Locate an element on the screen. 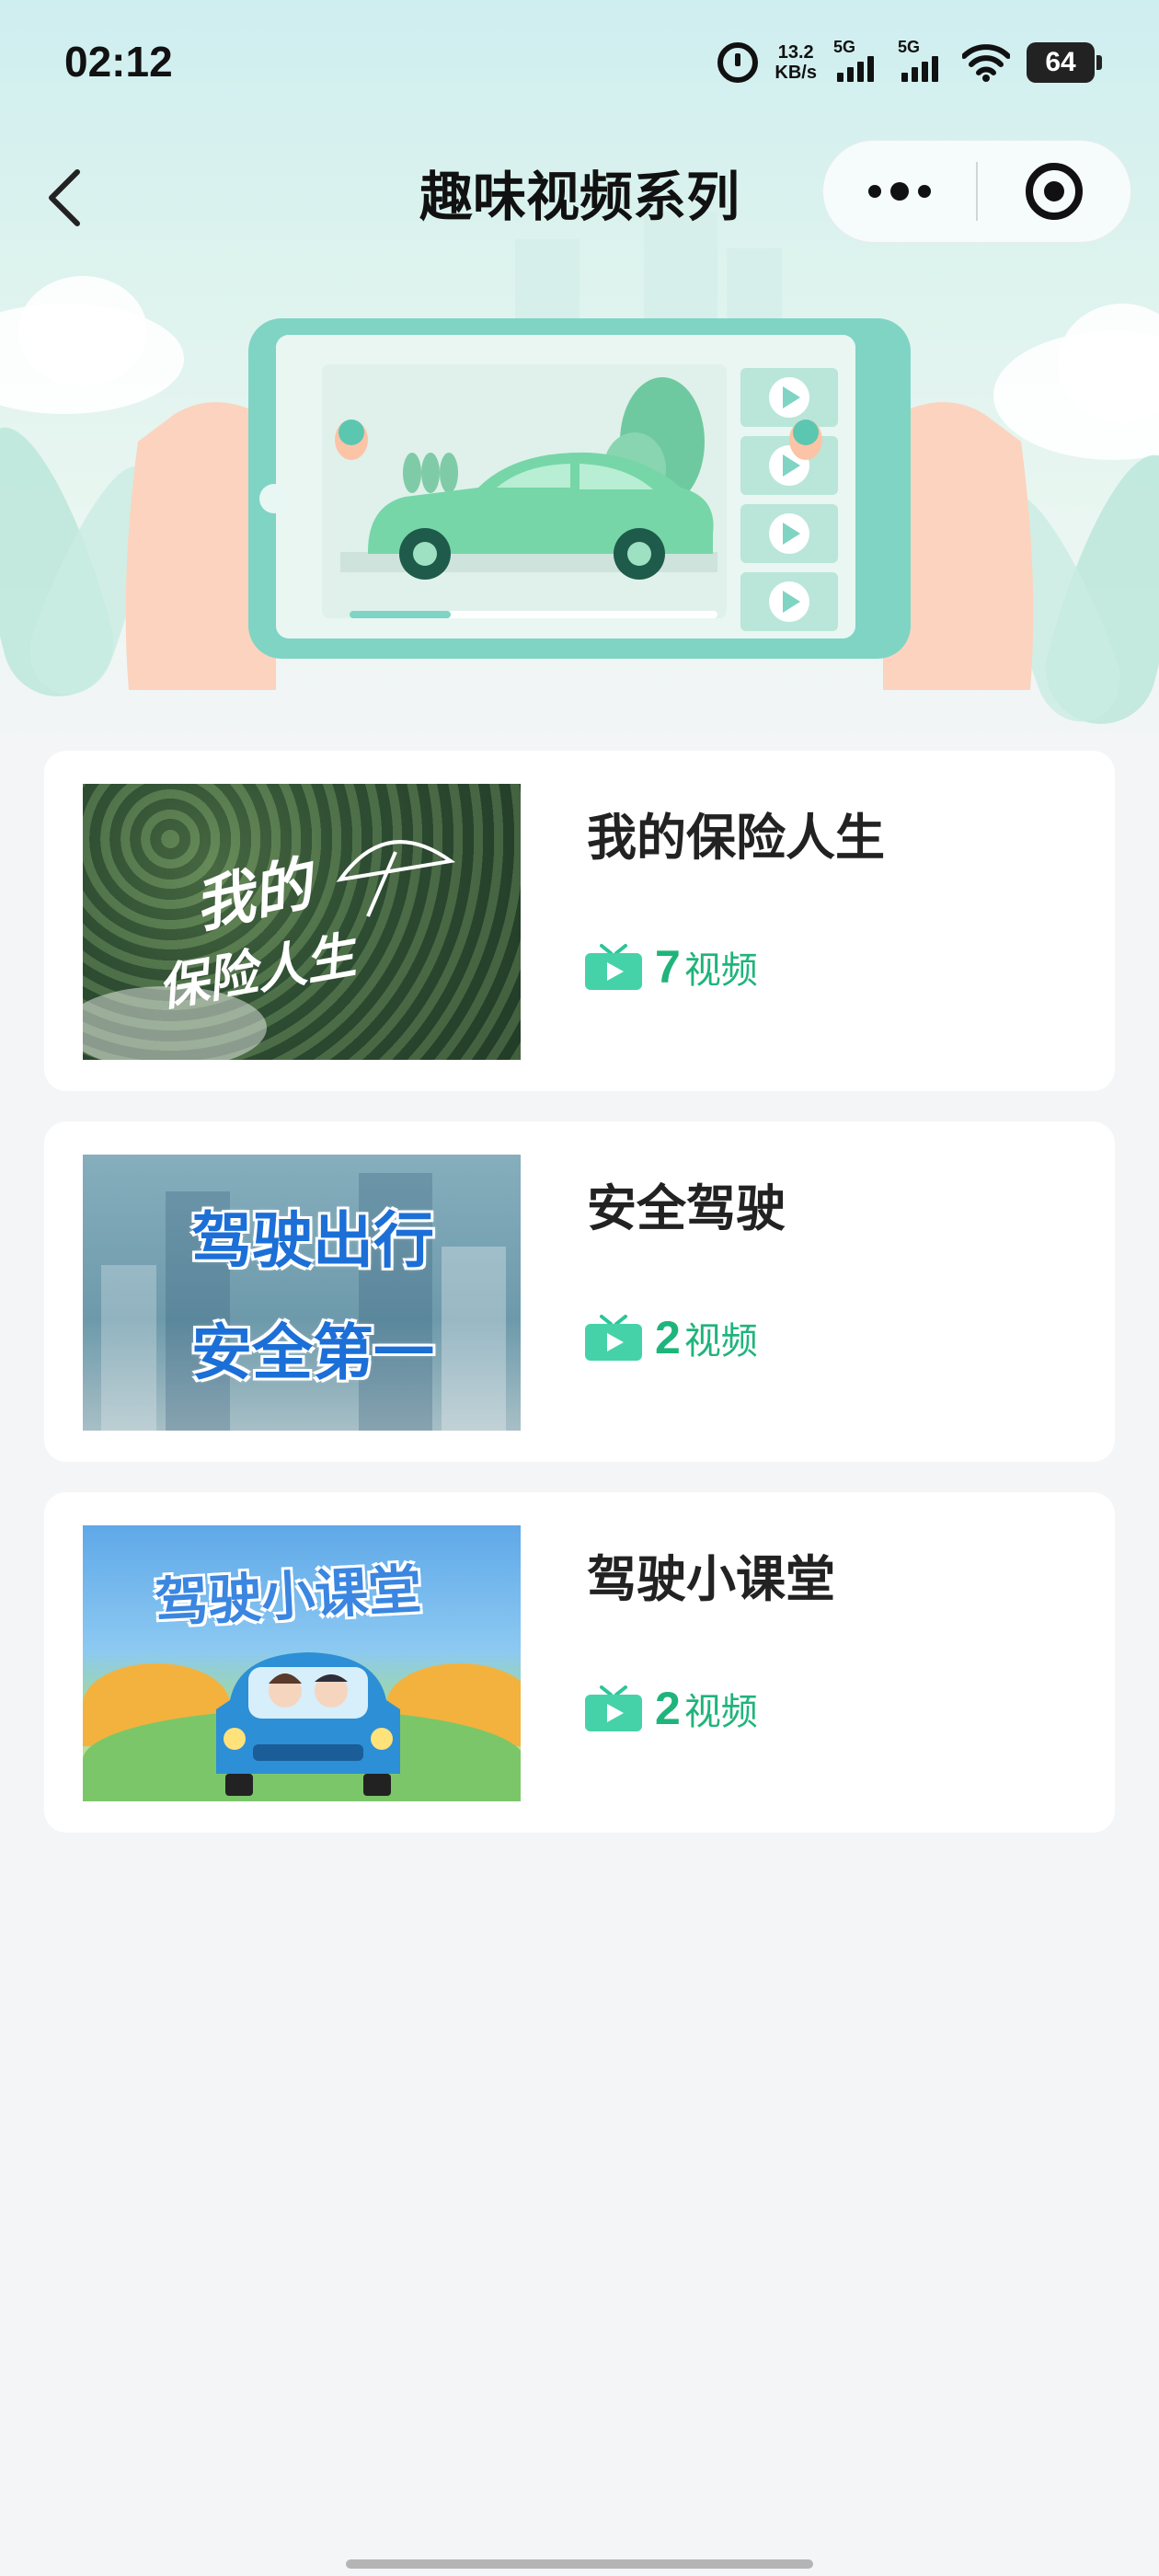  series-card-driving-classroom: 驾驶小课堂 驾驶小课堂 2 视频 is located at coordinates (579, 1662).